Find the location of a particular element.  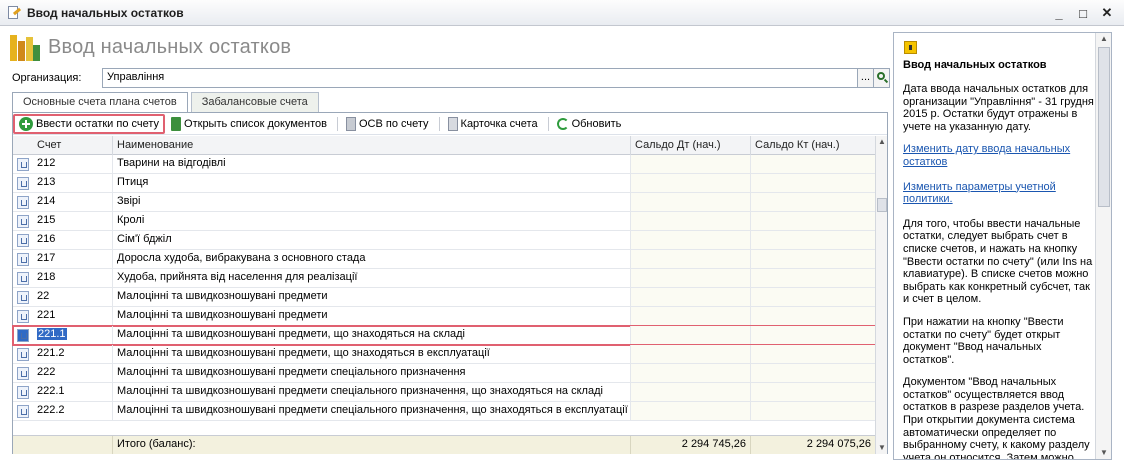

account-code-cell: 213 is located at coordinates (63, 183).